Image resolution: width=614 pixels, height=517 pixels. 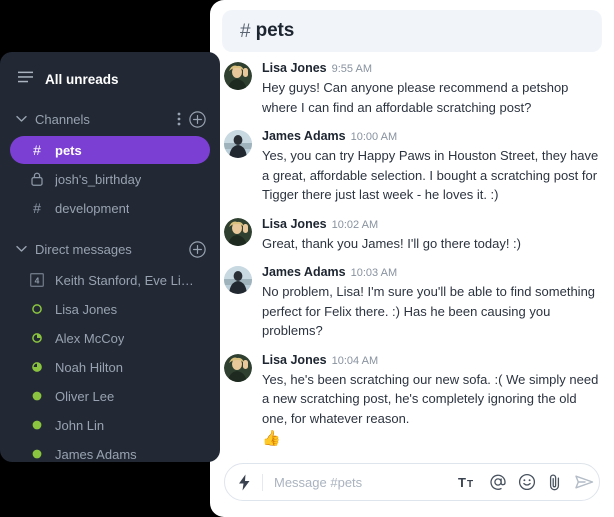 I want to click on sidebar-item-label: Noah Hilton, so click(x=89, y=367).